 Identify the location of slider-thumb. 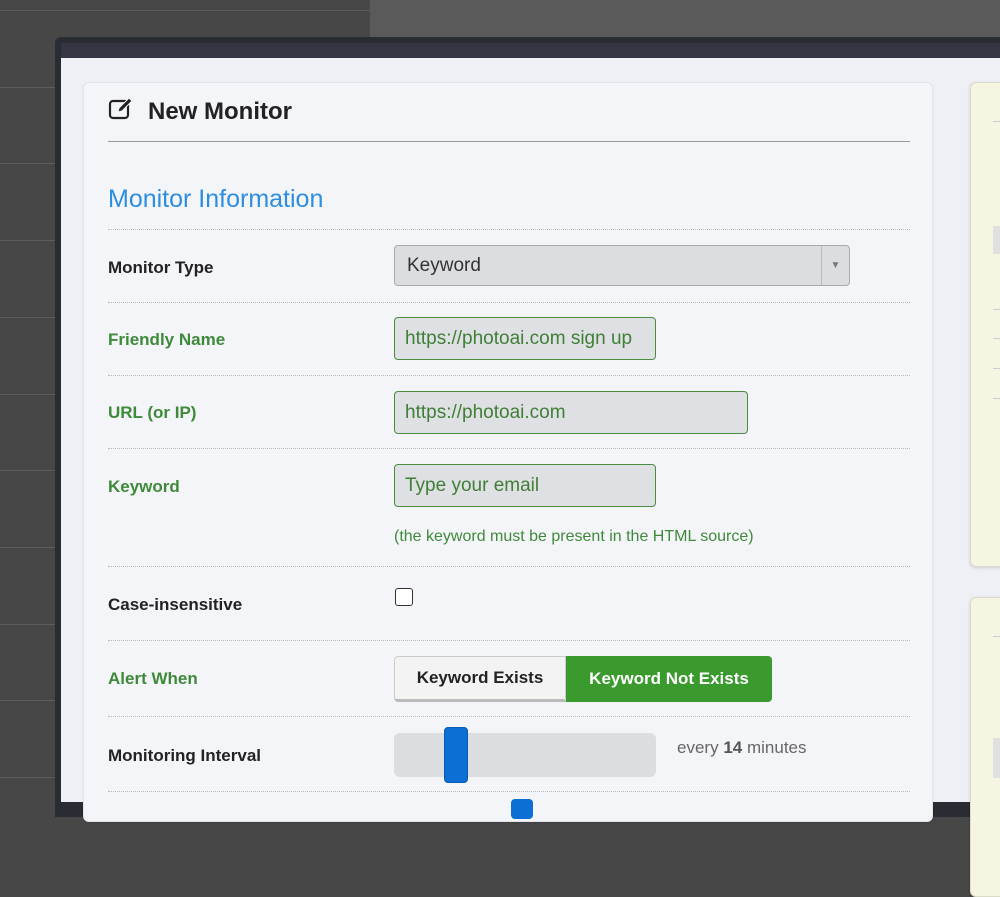
(455, 755).